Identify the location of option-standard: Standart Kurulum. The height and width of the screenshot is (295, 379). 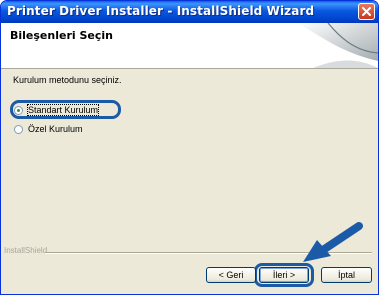
(57, 110).